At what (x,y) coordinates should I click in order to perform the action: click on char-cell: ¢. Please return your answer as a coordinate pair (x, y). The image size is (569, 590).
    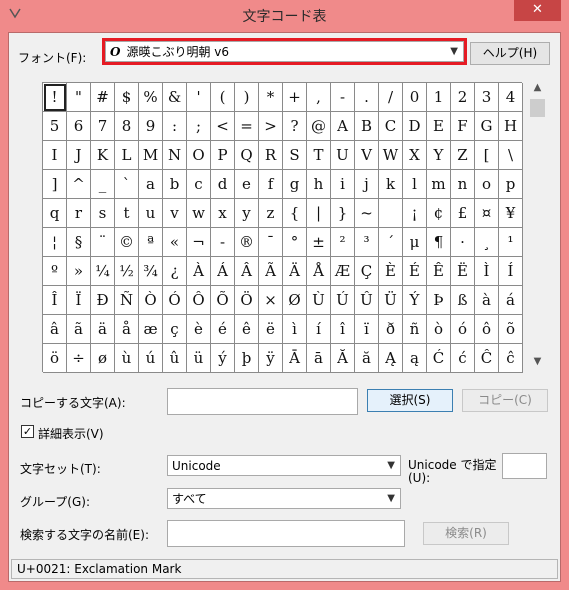
    Looking at the image, I should click on (439, 213).